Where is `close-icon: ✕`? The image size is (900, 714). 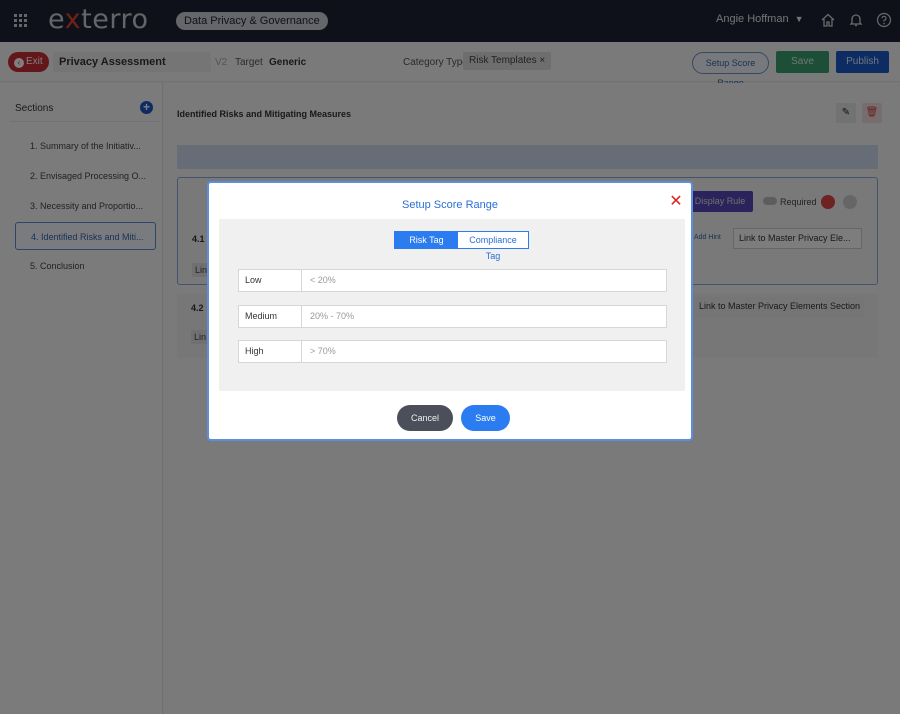 close-icon: ✕ is located at coordinates (676, 202).